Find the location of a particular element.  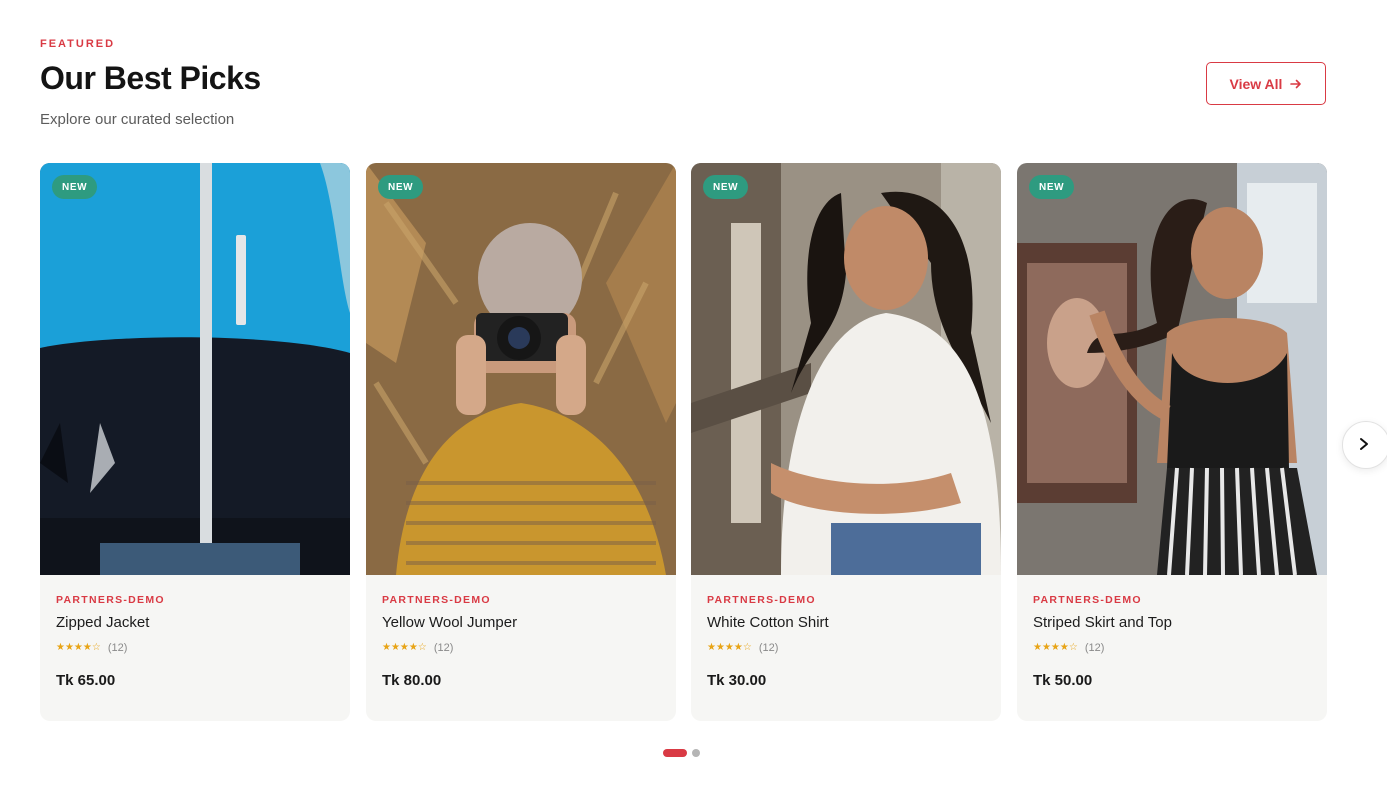

arrow-right-icon is located at coordinates (1296, 84).